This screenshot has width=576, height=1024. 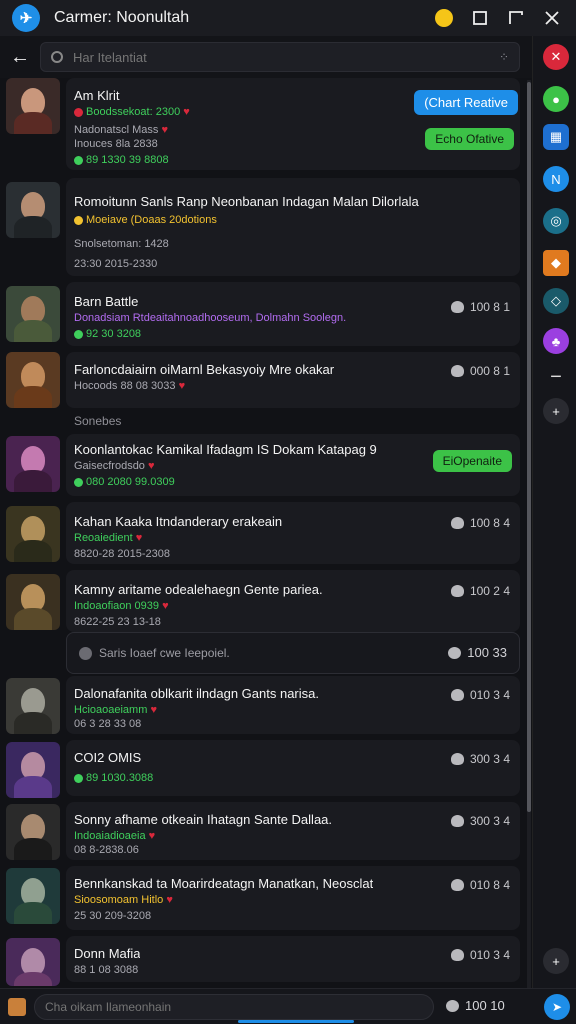 What do you see at coordinates (556, 179) in the screenshot?
I see `rail-profile-icon: N` at bounding box center [556, 179].